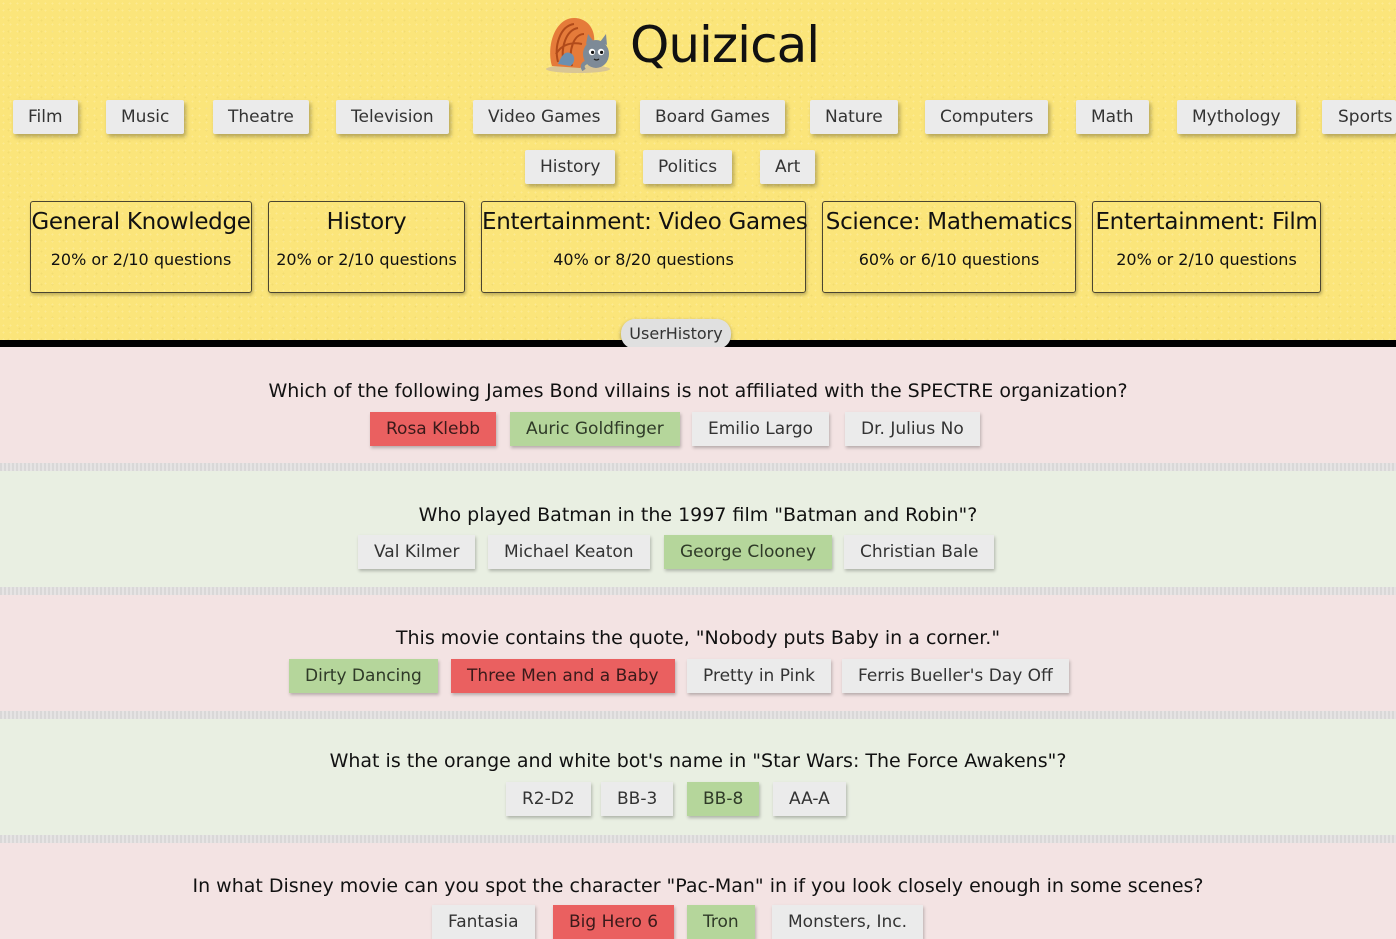 Image resolution: width=1396 pixels, height=939 pixels. Describe the element at coordinates (366, 247) in the screenshot. I see `score-card-history: History 20% or 2/10 questions` at that location.